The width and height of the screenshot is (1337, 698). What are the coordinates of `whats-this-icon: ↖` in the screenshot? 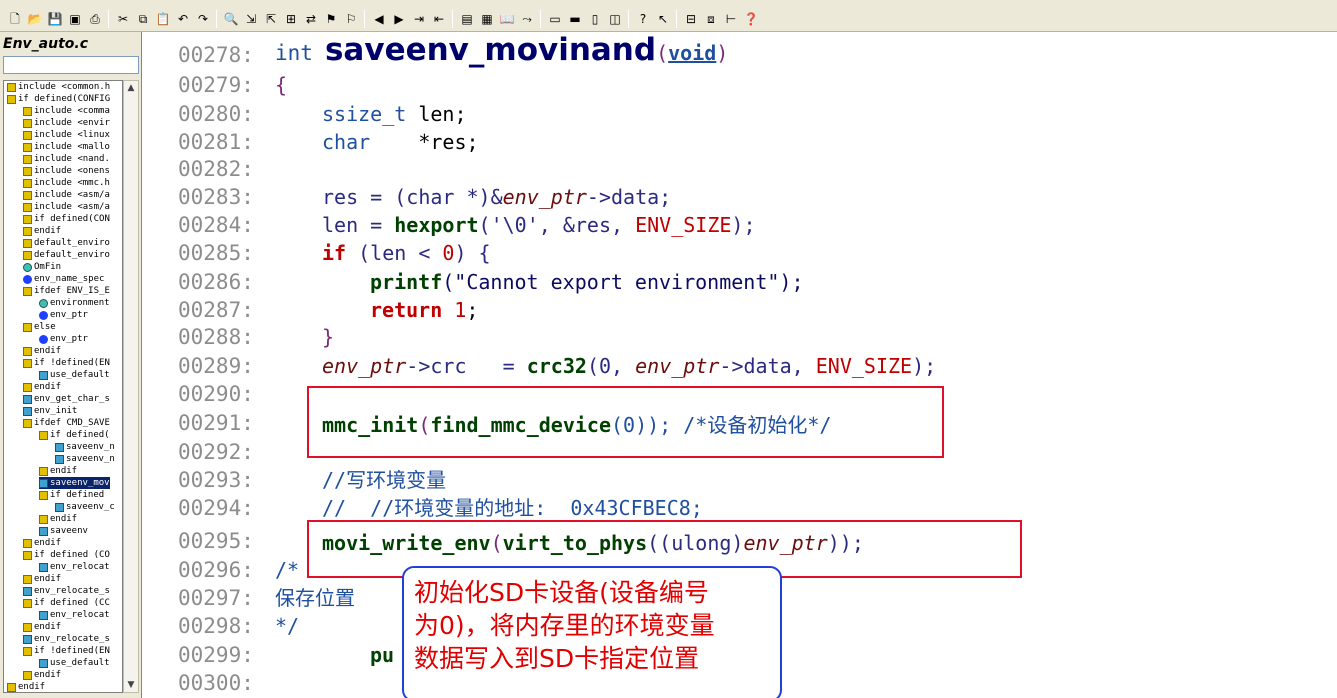 It's located at (663, 19).